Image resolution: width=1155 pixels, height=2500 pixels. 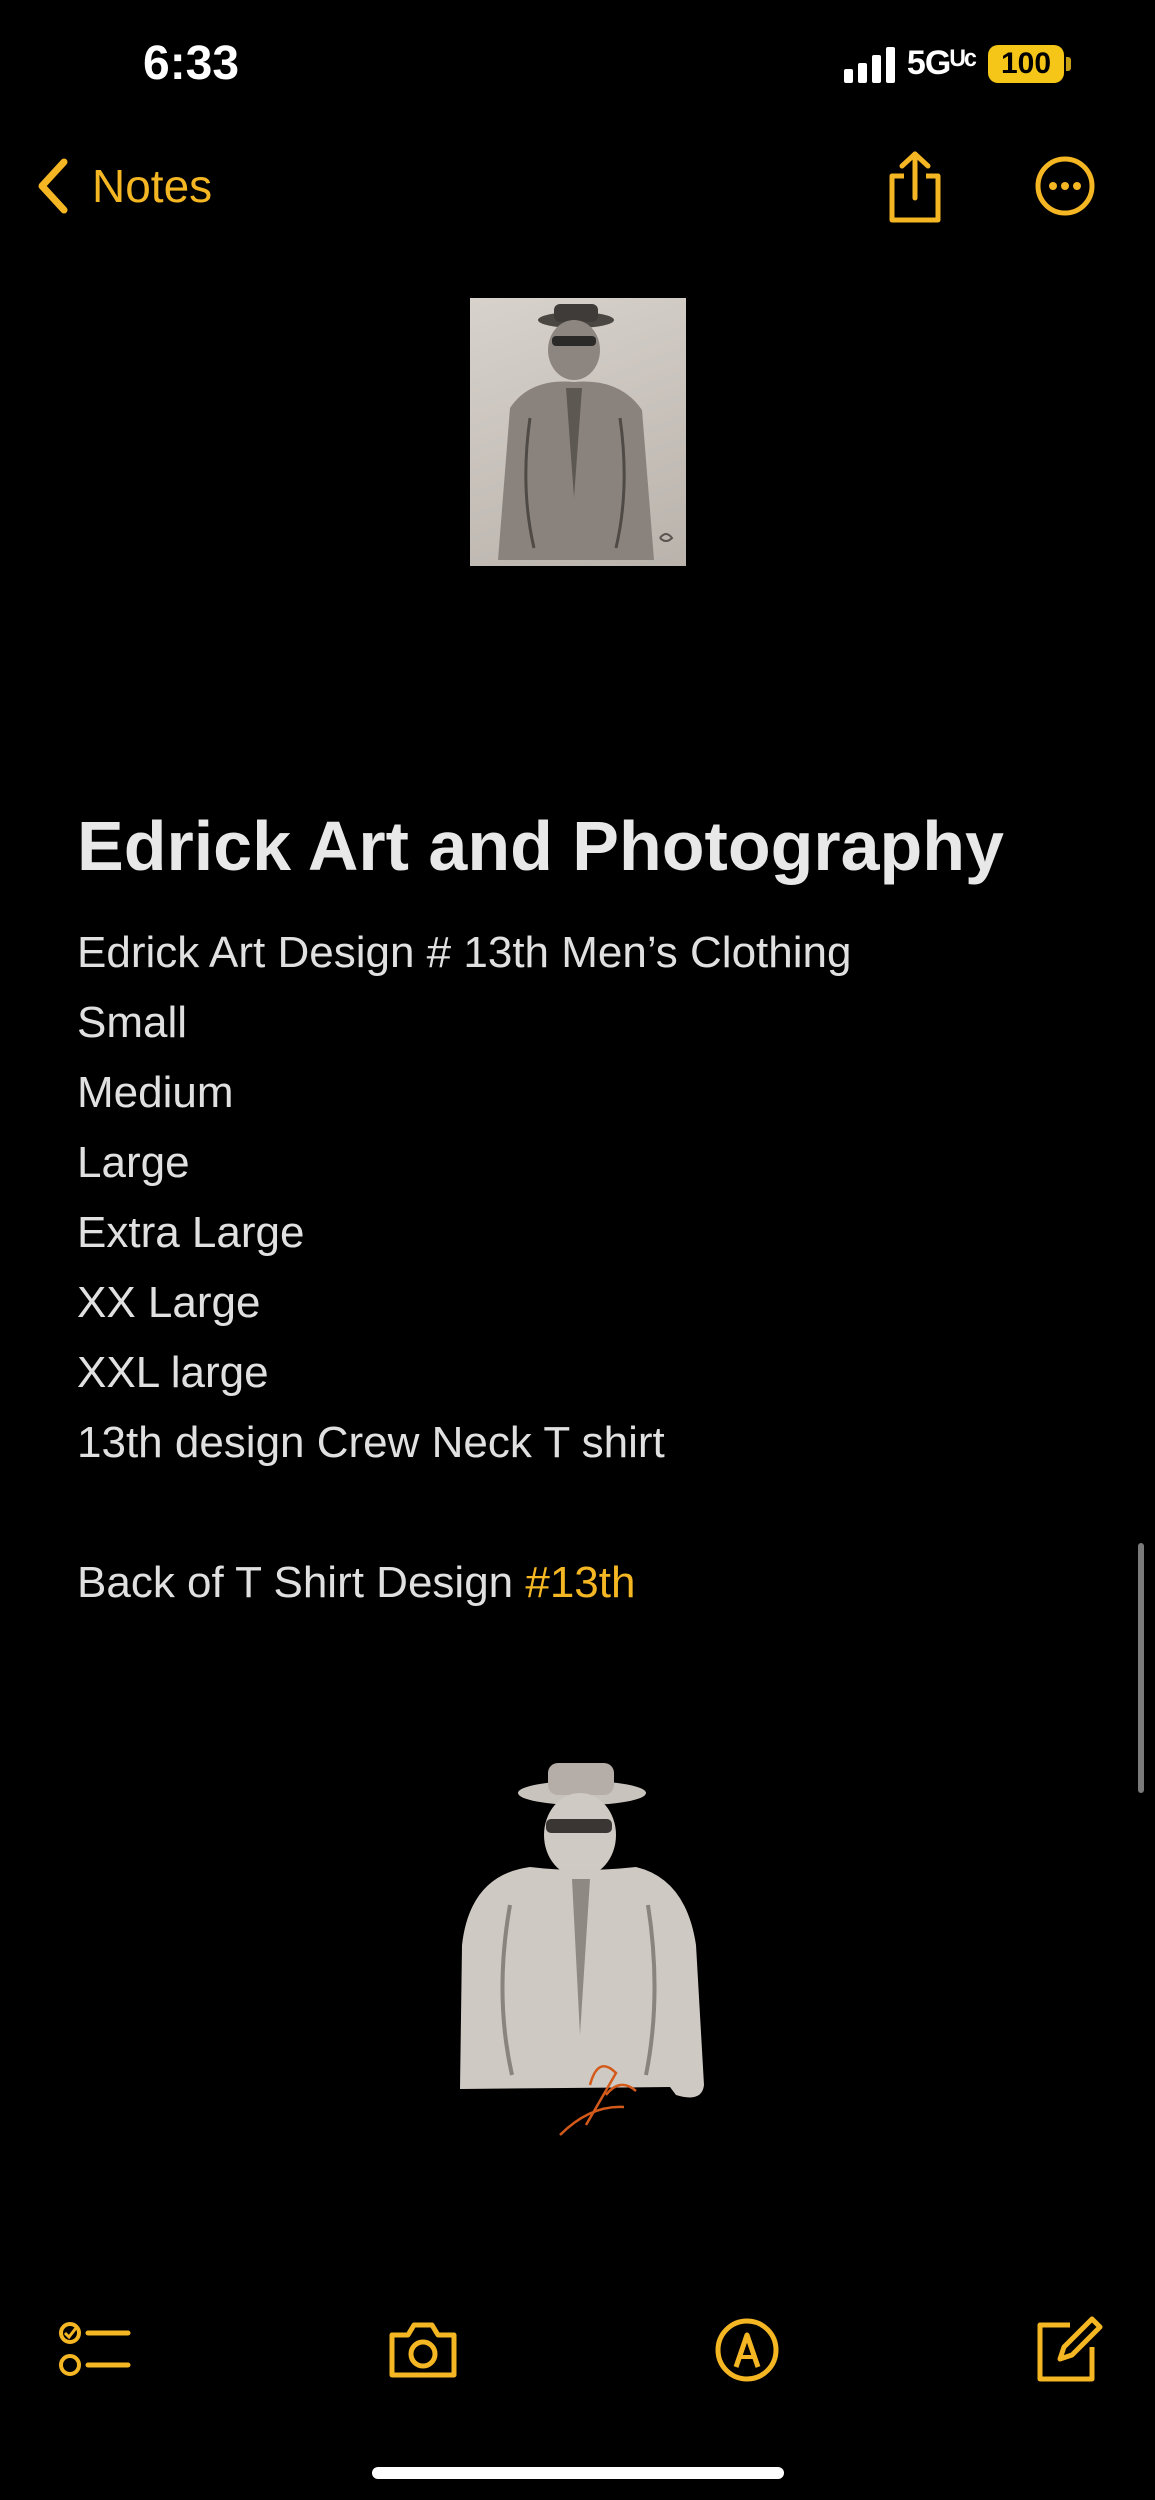 What do you see at coordinates (133, 1162) in the screenshot?
I see `note-line: Large` at bounding box center [133, 1162].